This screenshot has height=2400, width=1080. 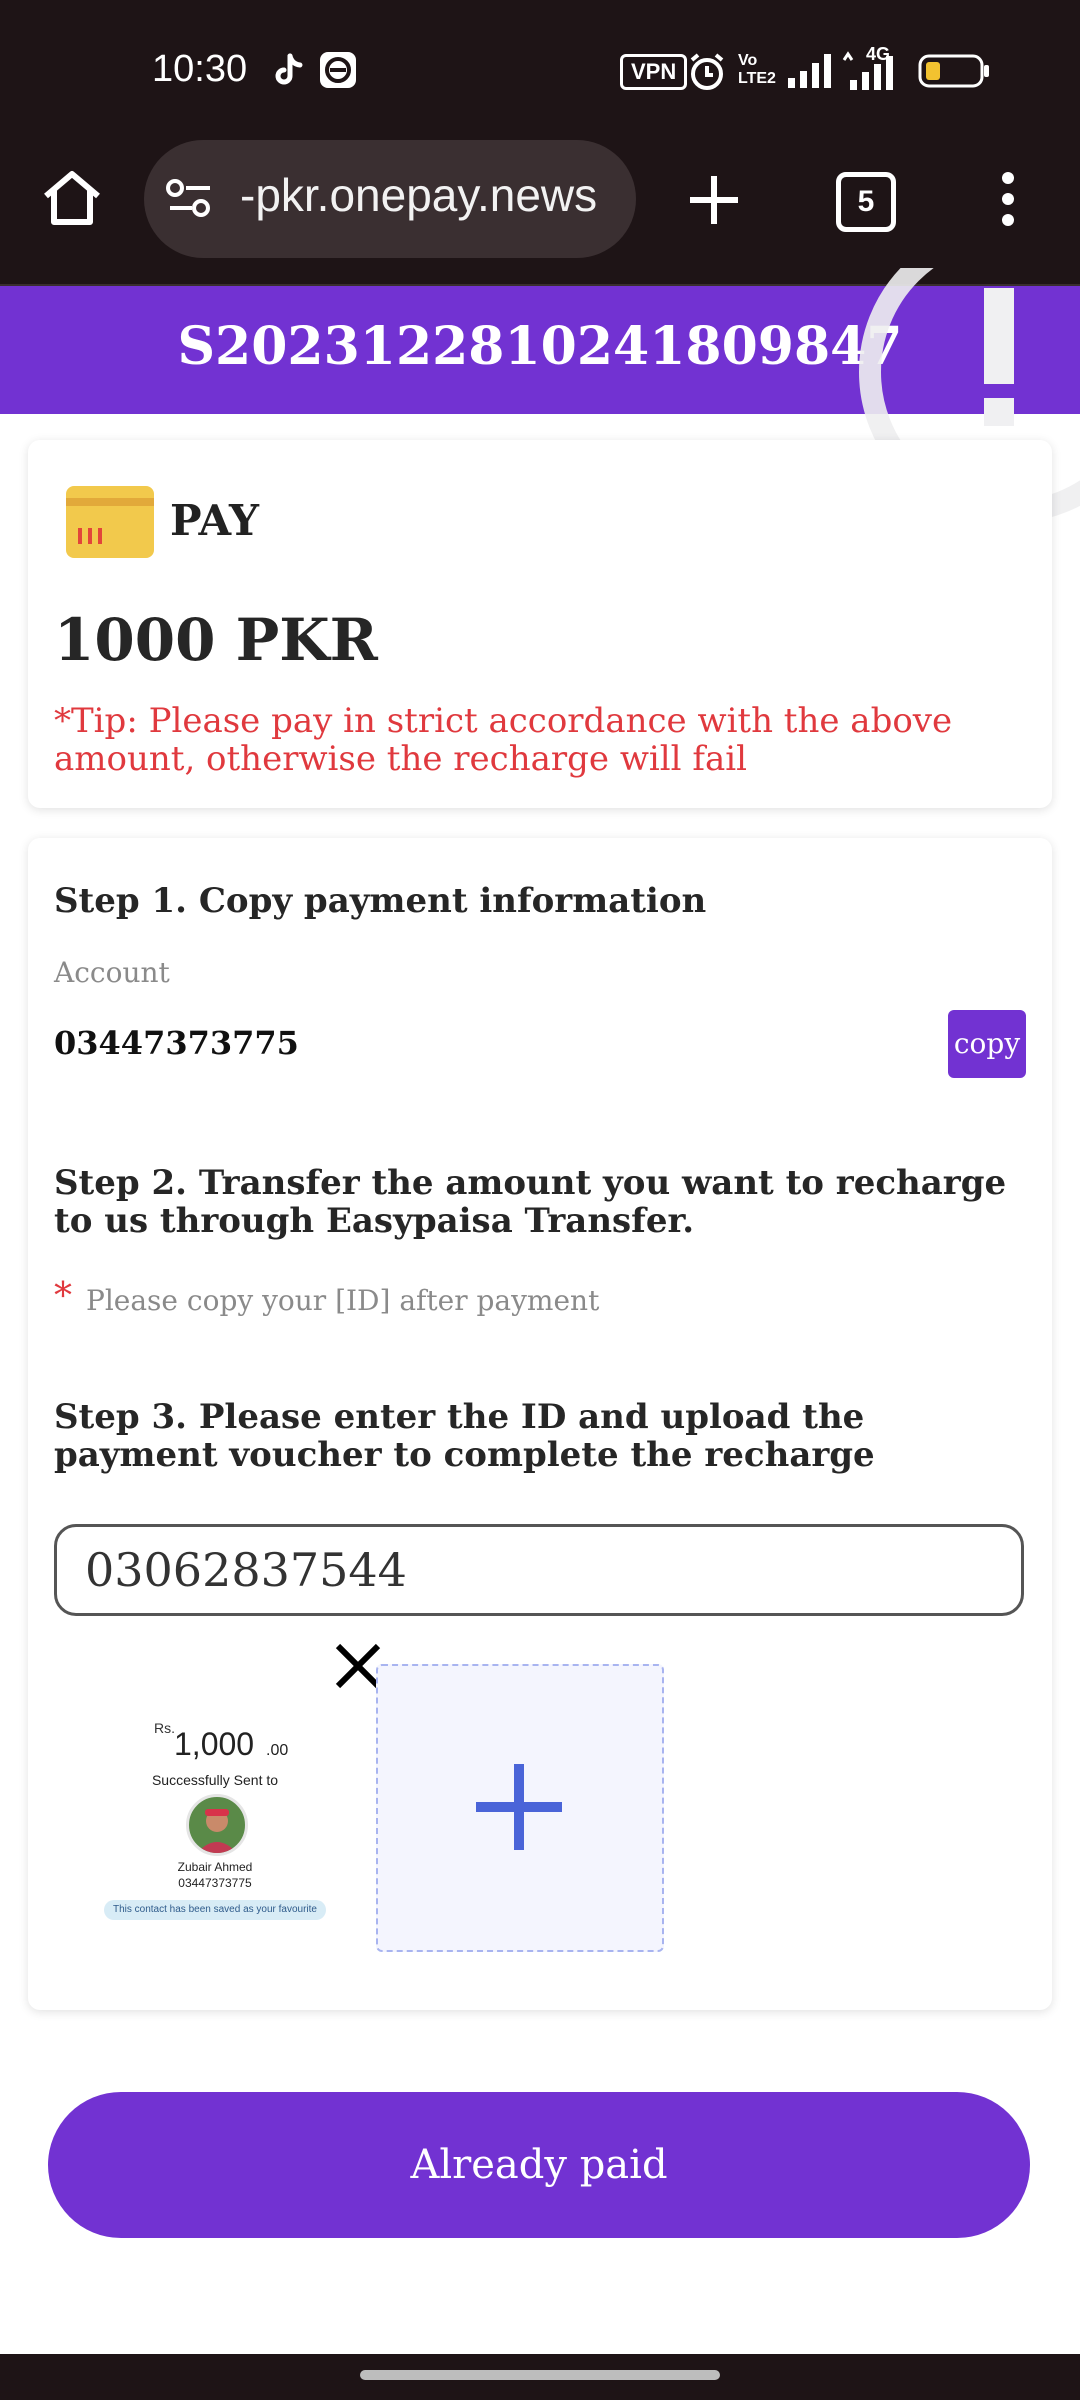 I want to click on site-settings-icon, so click(x=190, y=200).